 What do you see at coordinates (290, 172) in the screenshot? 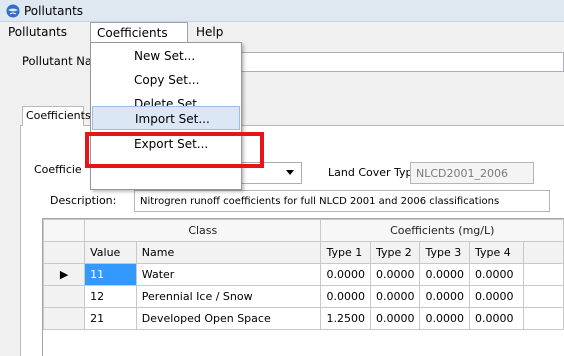
I see `chevron-down-icon` at bounding box center [290, 172].